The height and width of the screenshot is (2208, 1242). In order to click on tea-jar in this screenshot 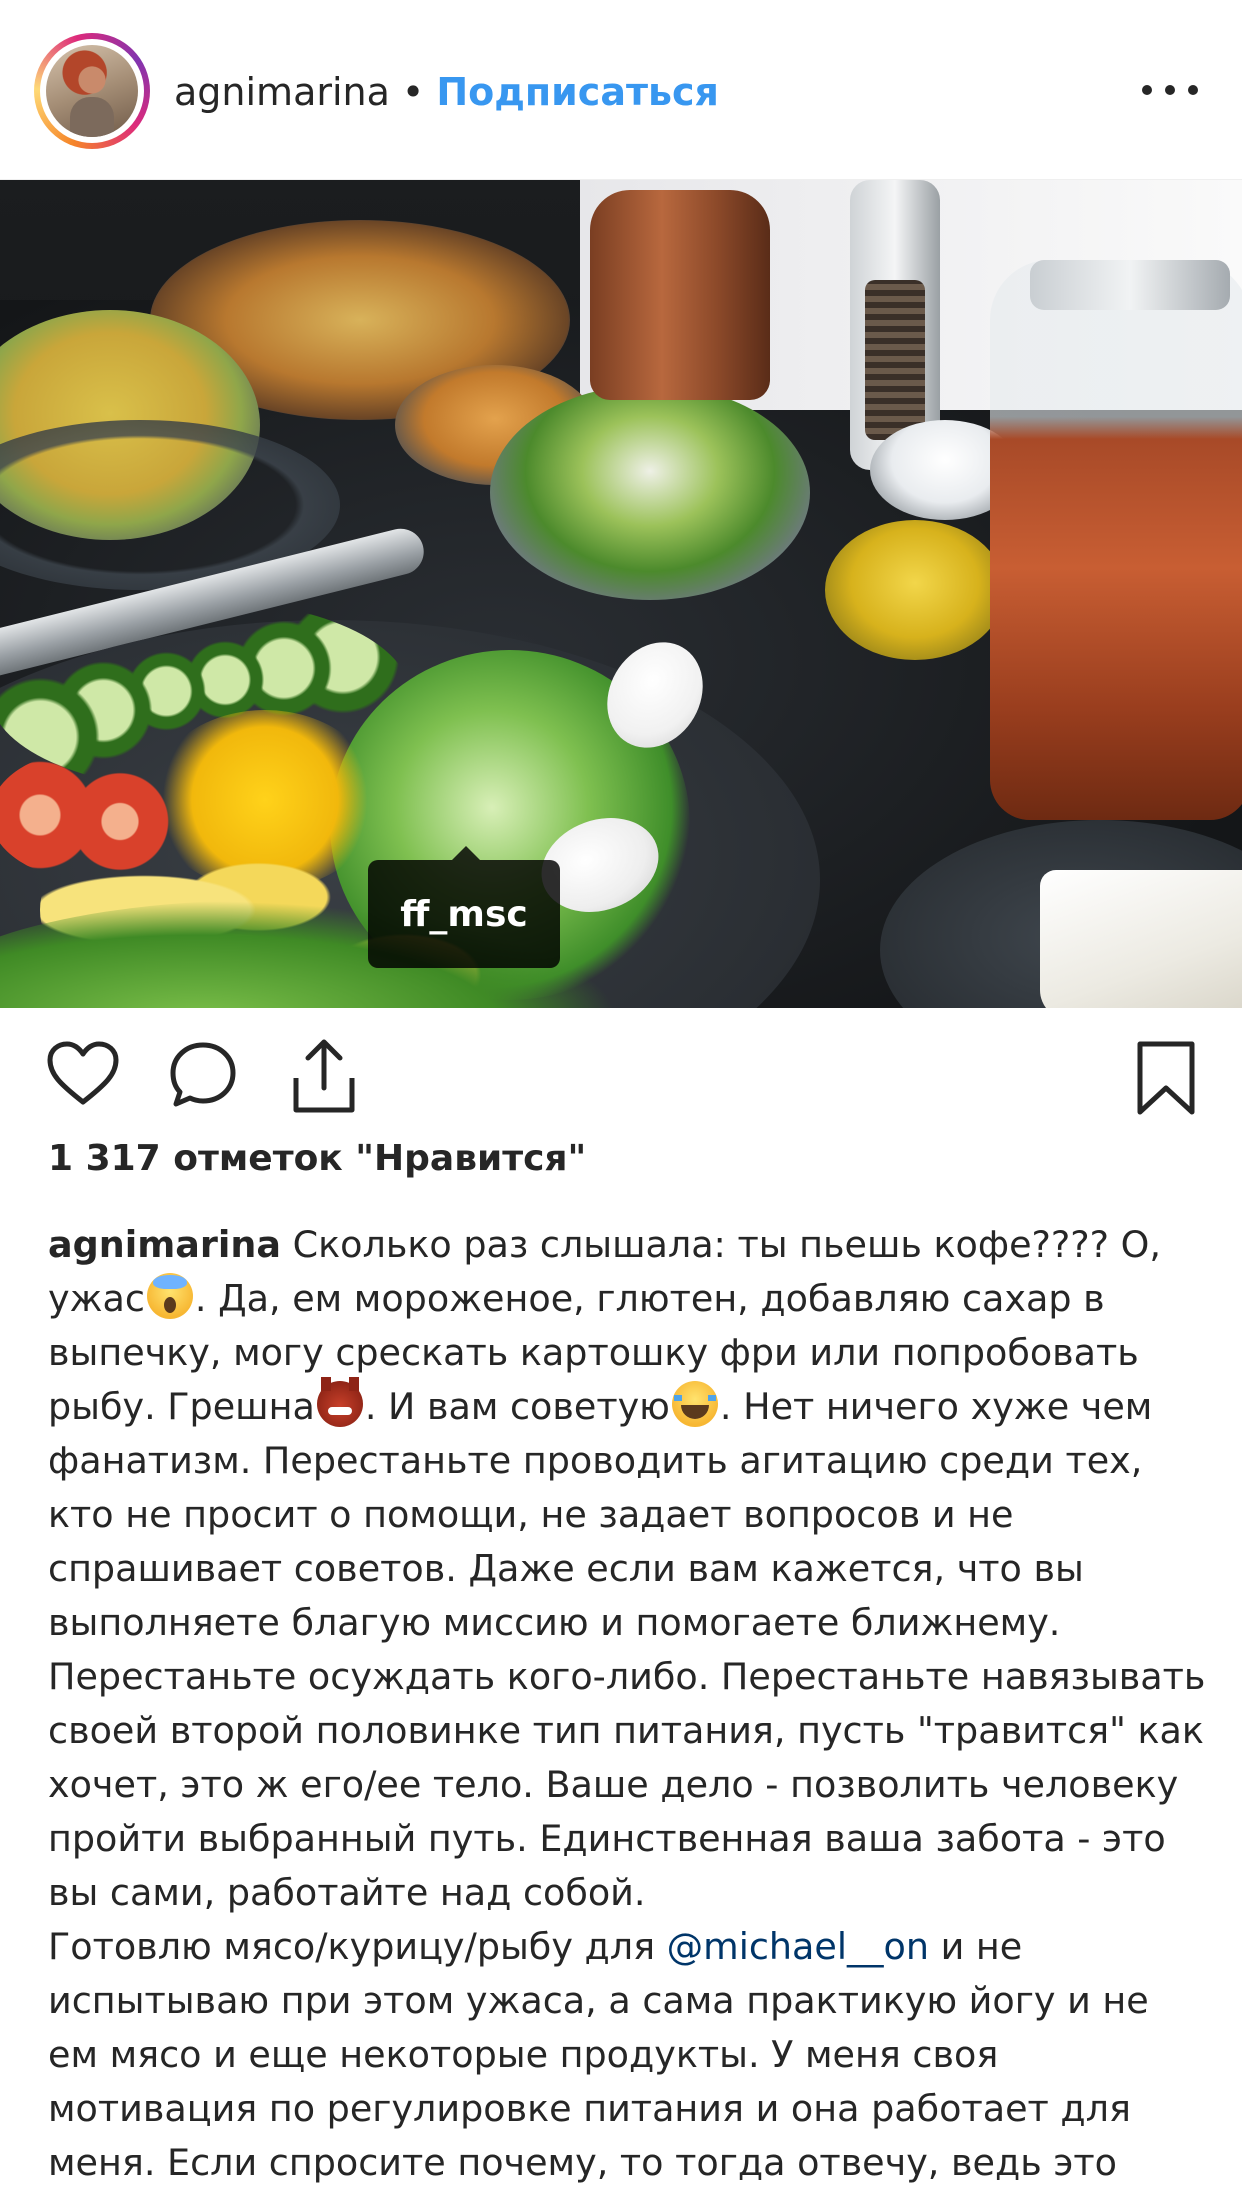, I will do `click(1116, 540)`.